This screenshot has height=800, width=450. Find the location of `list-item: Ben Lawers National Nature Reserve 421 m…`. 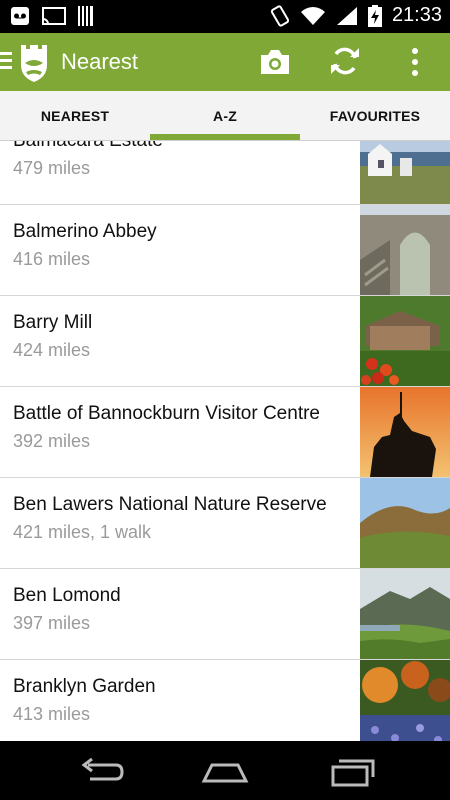

list-item: Ben Lawers National Nature Reserve 421 m… is located at coordinates (225, 523).